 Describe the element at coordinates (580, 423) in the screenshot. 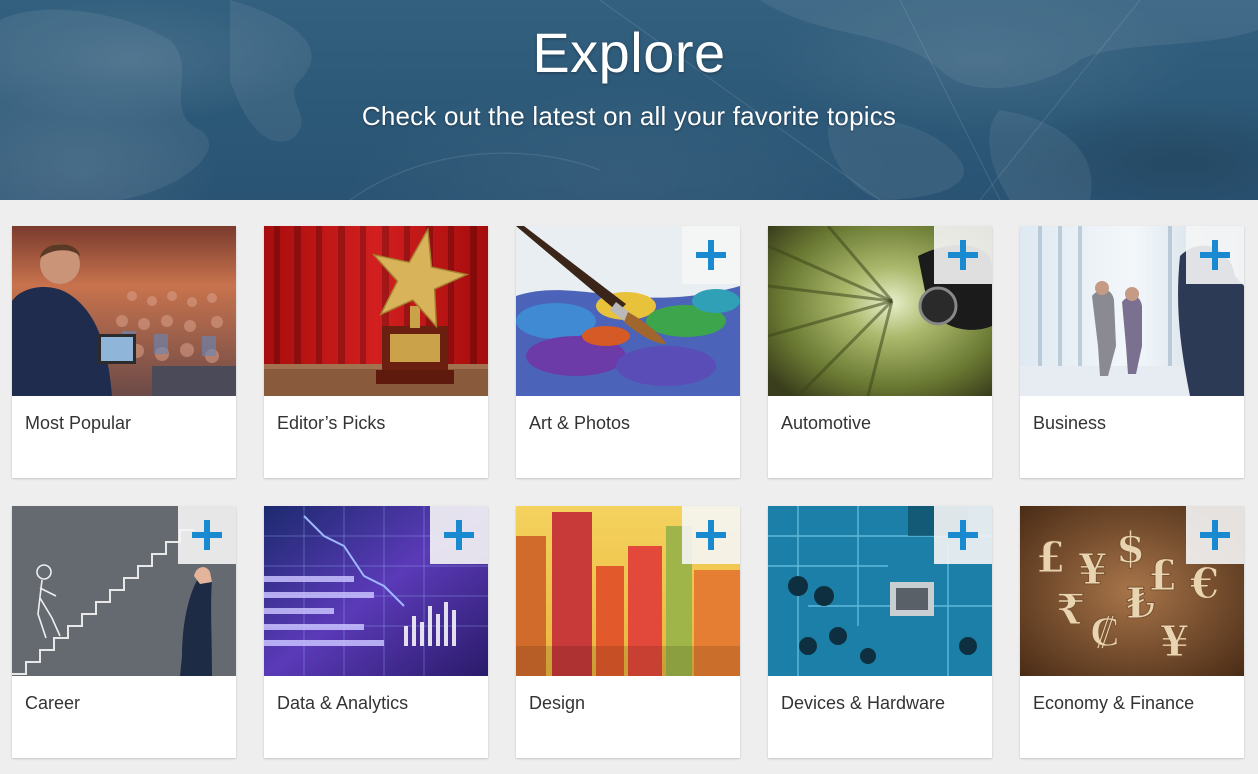

I see `topic-label: Art & Photos` at that location.